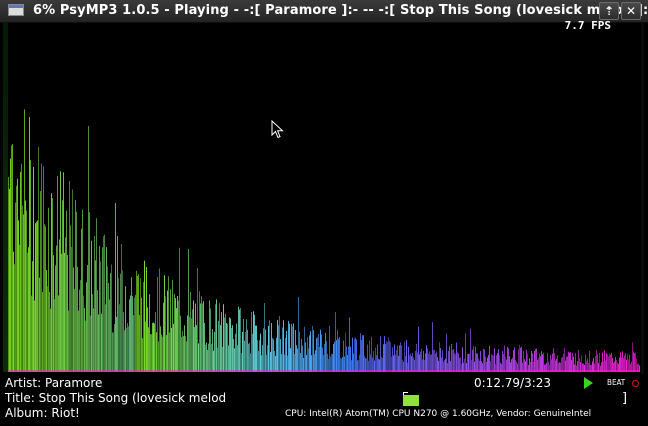  I want to click on maximize-button: ⇡, so click(609, 11).